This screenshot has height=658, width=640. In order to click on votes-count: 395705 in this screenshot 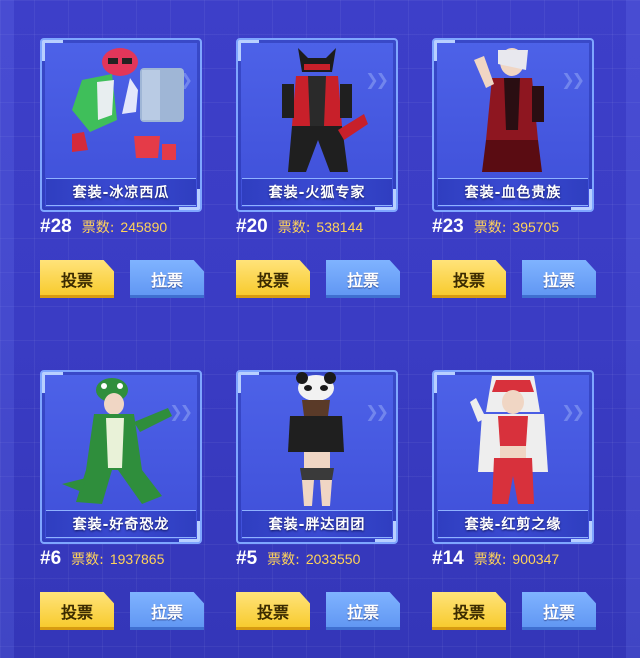, I will do `click(536, 227)`.